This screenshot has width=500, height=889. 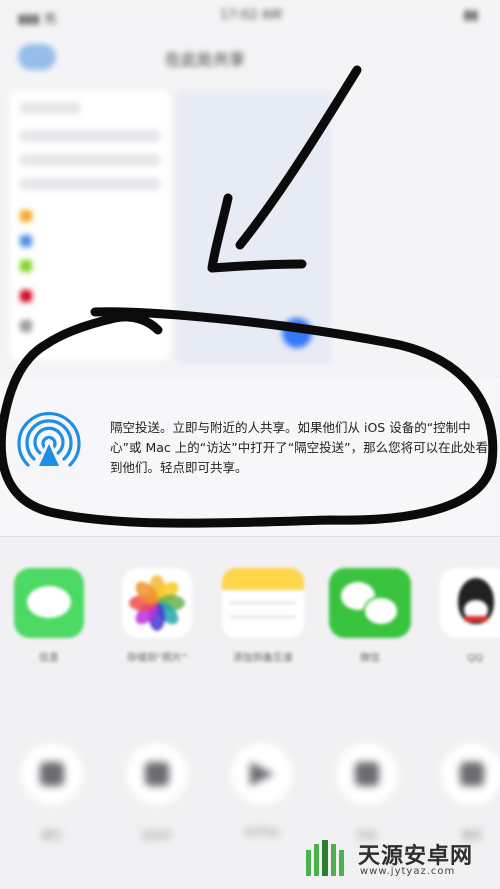 I want to click on copy-icon, so click(x=52, y=774).